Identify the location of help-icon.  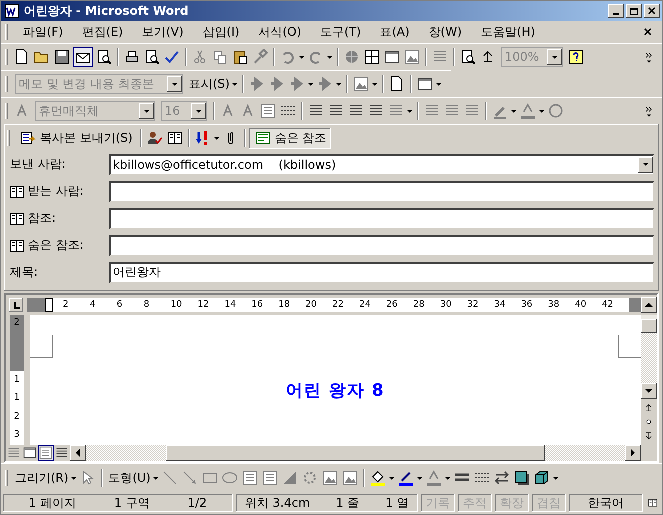
(576, 57).